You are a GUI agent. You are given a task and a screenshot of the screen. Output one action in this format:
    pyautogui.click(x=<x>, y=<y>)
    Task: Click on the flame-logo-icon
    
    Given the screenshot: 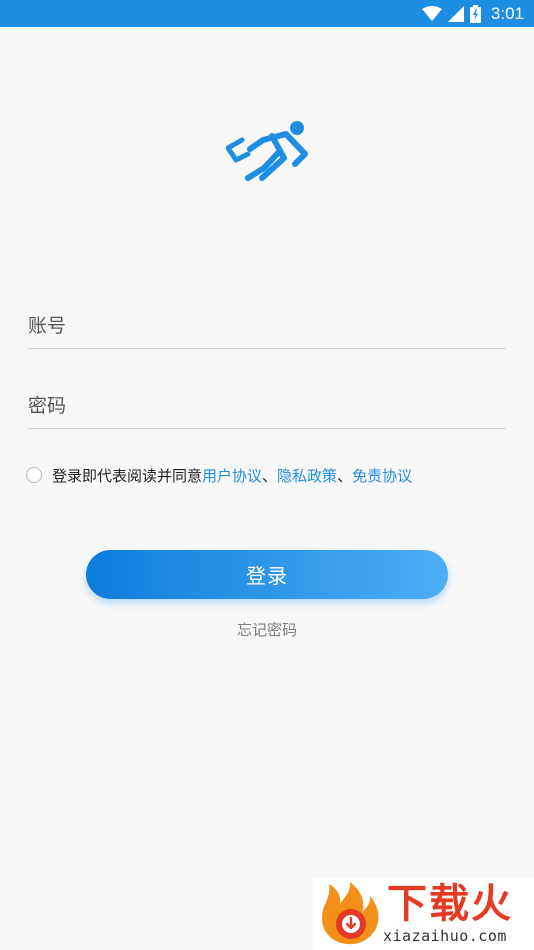 What is the action you would take?
    pyautogui.click(x=350, y=913)
    